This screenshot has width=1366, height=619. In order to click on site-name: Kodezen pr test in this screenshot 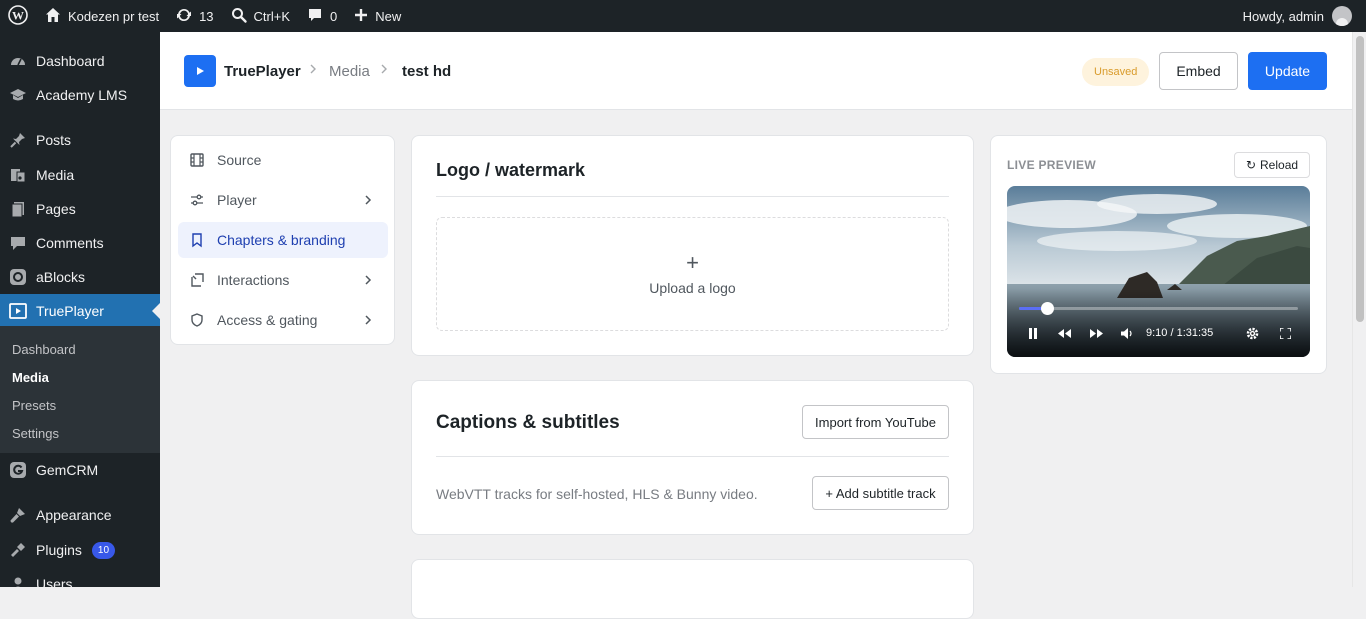, I will do `click(114, 16)`.